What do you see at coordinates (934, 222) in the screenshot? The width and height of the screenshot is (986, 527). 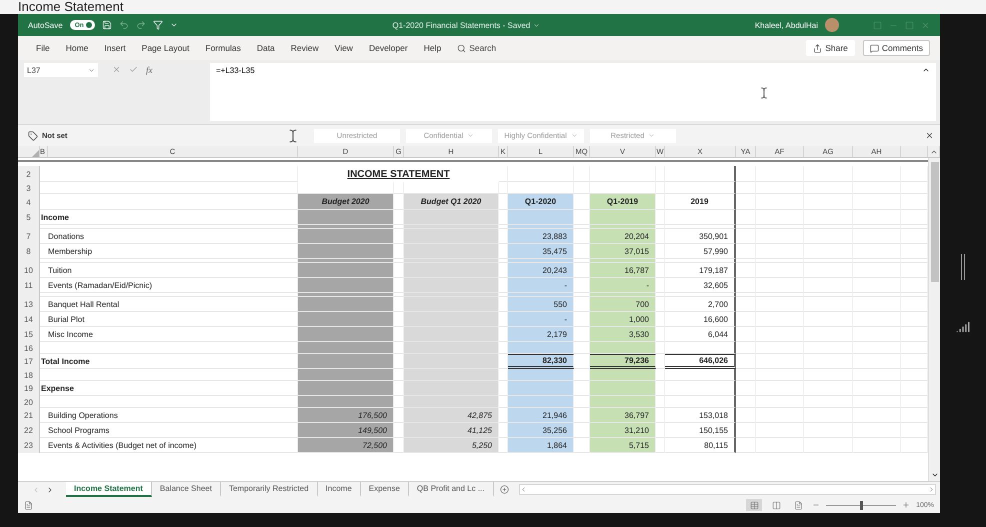 I see `scrollbar-thumb` at bounding box center [934, 222].